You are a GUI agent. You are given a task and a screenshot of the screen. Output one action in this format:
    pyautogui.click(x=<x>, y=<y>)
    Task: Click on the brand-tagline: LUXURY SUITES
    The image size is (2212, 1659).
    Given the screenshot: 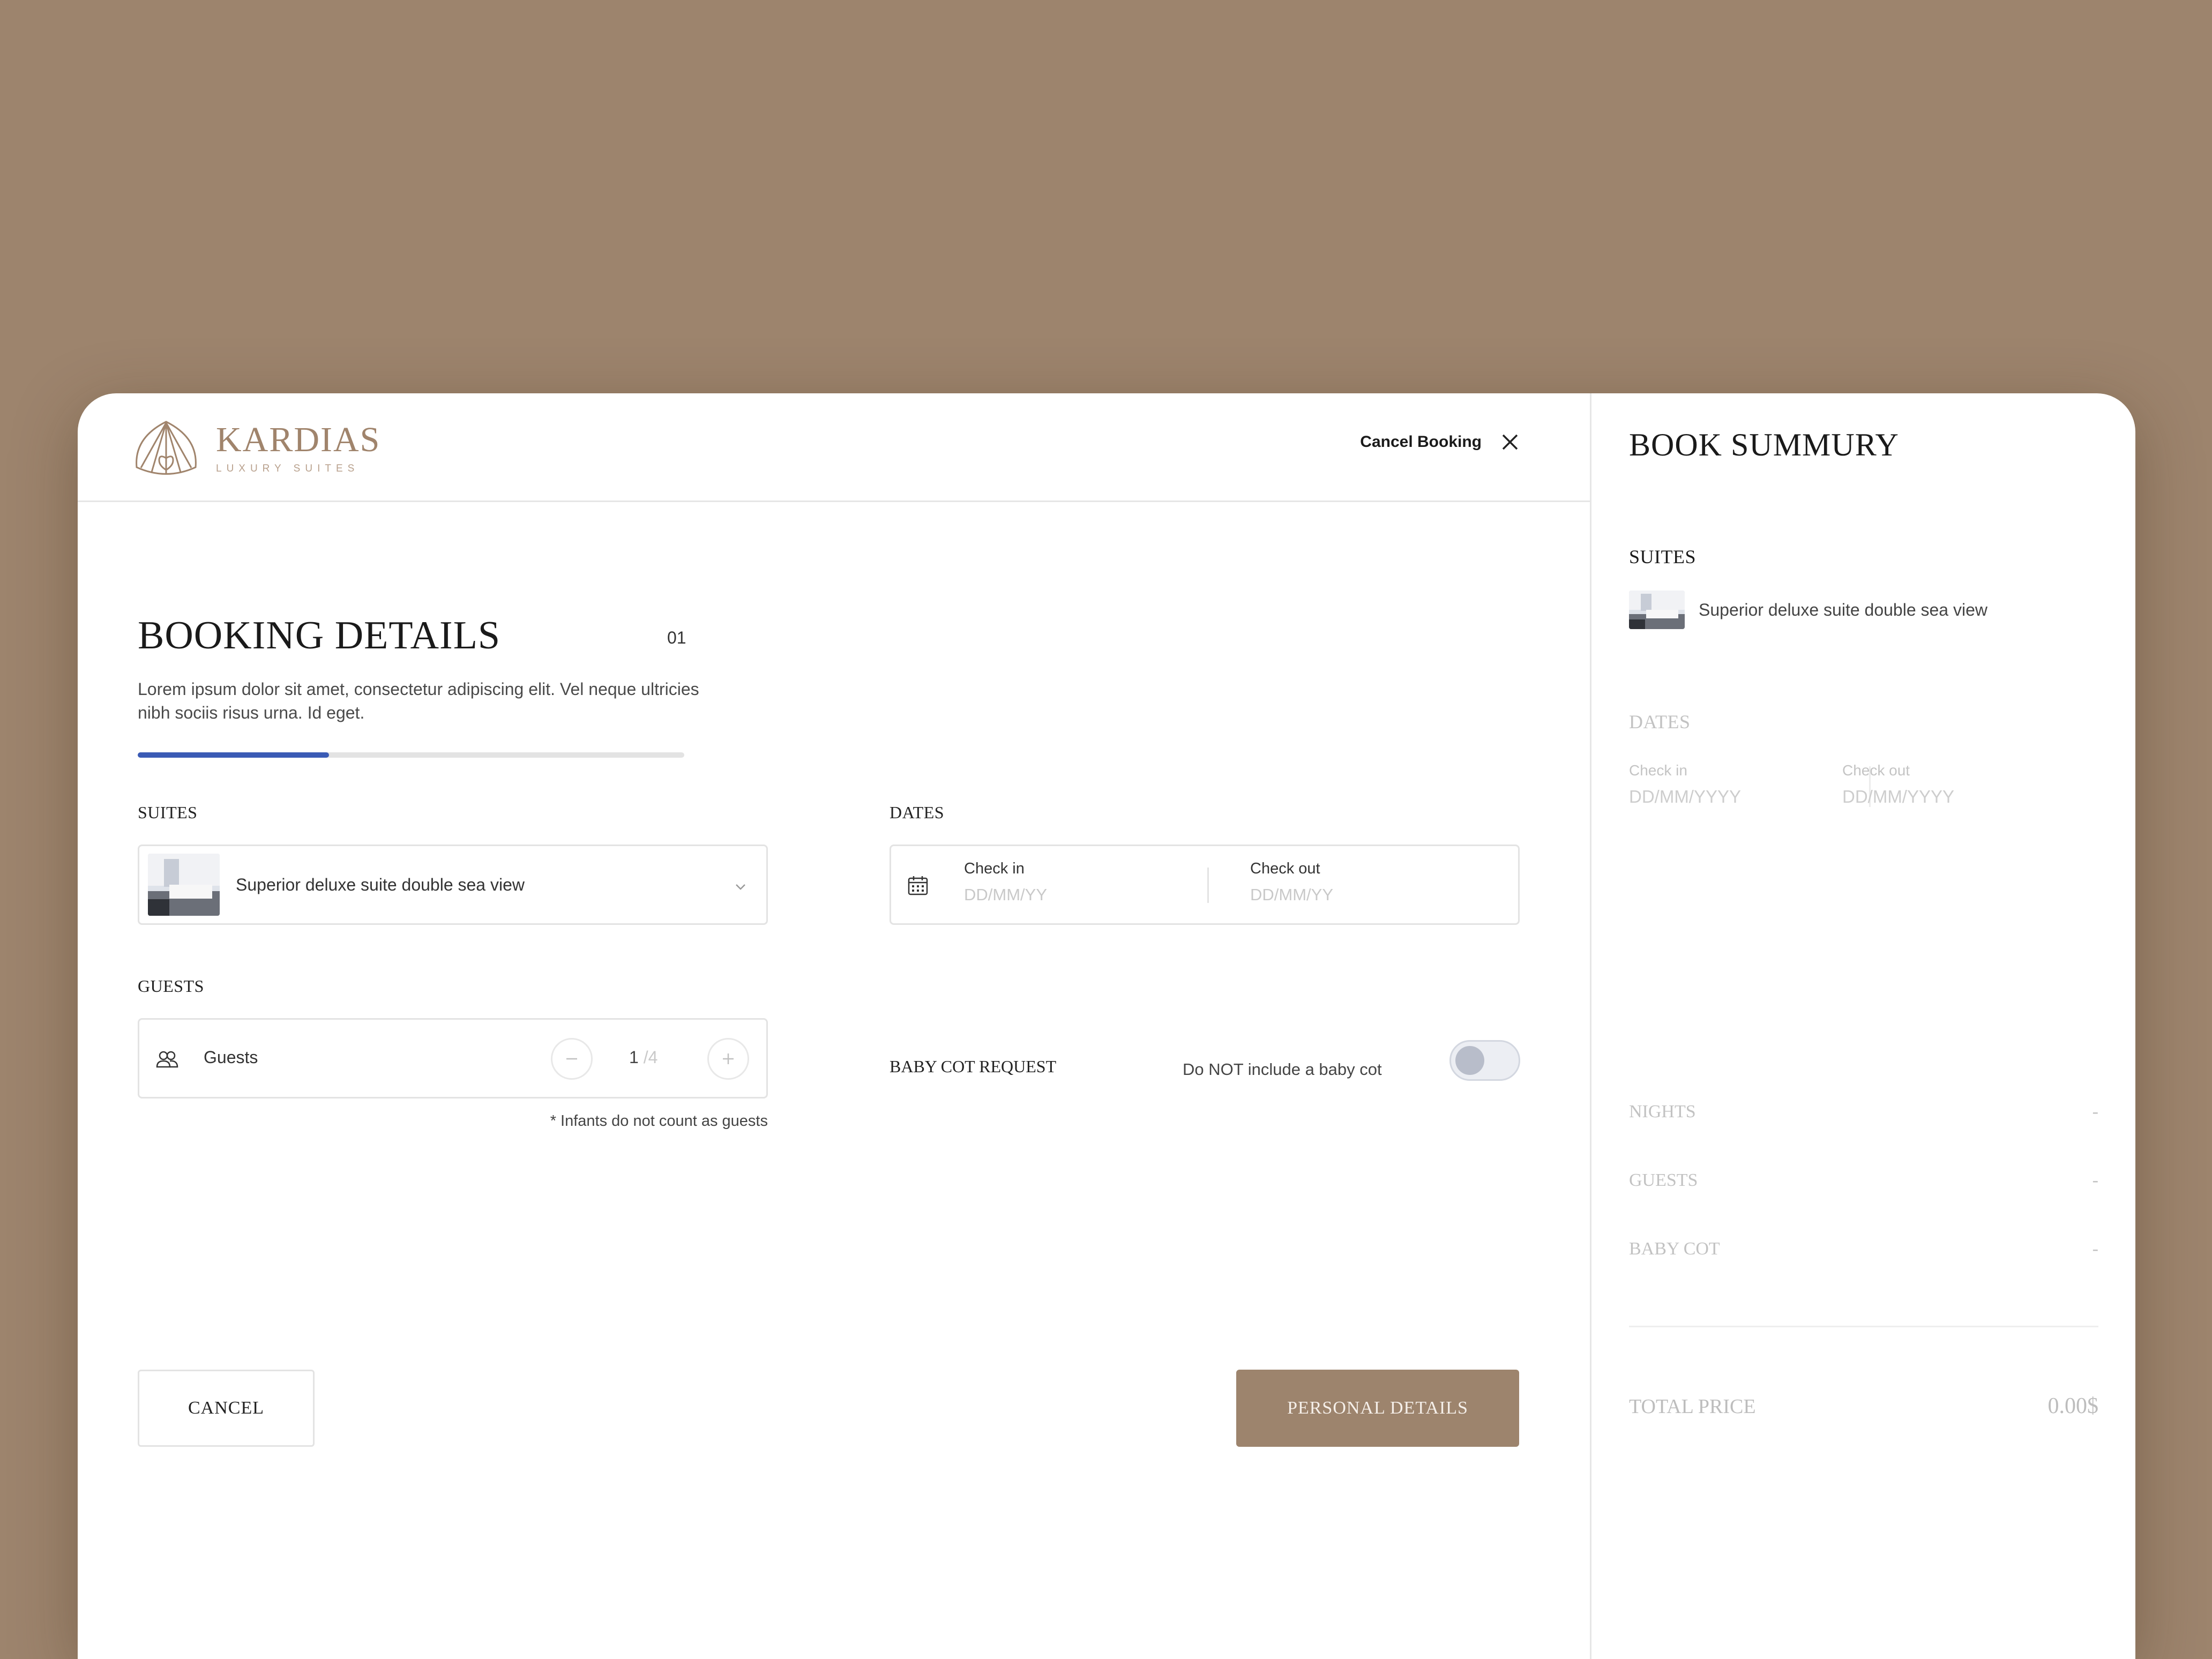 What is the action you would take?
    pyautogui.click(x=288, y=468)
    